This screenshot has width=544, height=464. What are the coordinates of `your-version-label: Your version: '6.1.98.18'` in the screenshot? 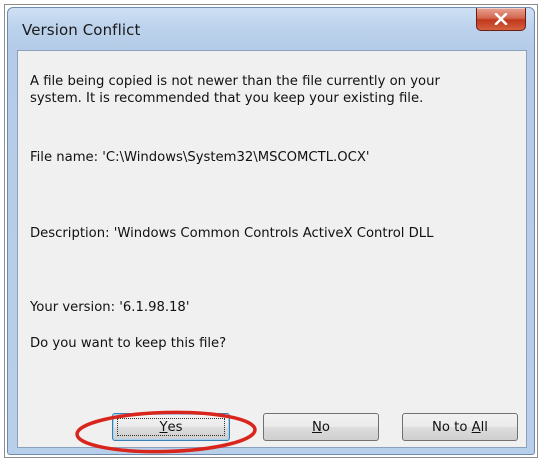 It's located at (110, 307).